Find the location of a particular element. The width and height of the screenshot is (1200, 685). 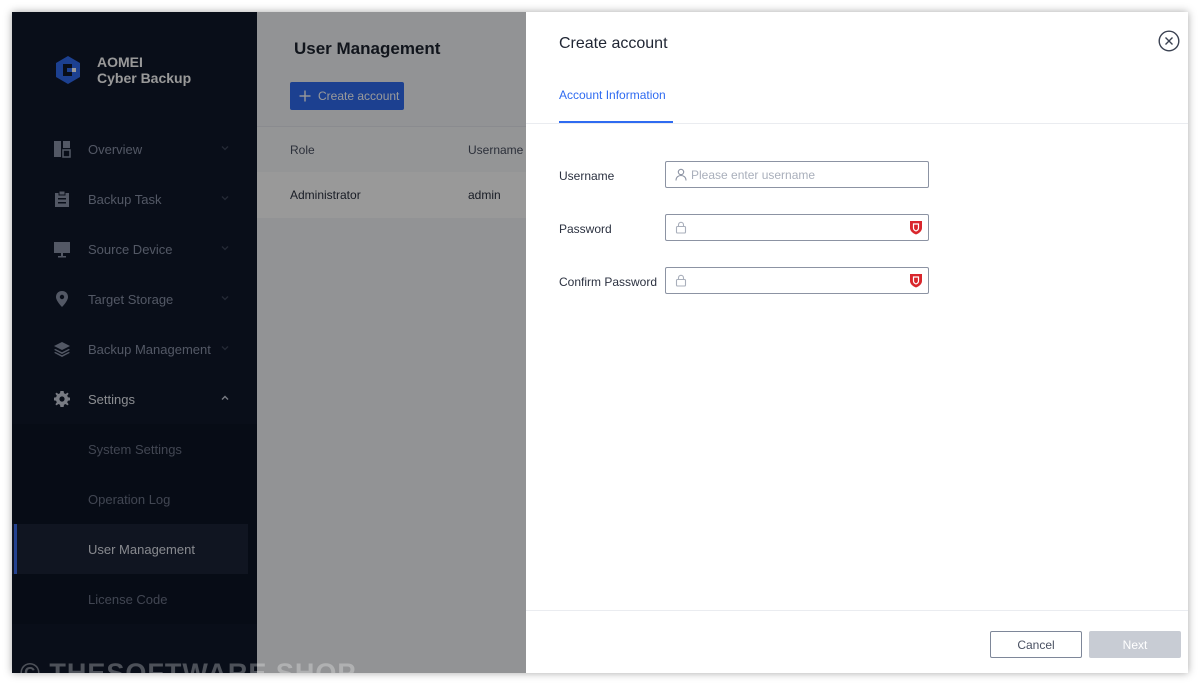

watermark-text: © THESOFTWARE.SHOP is located at coordinates (188, 665).